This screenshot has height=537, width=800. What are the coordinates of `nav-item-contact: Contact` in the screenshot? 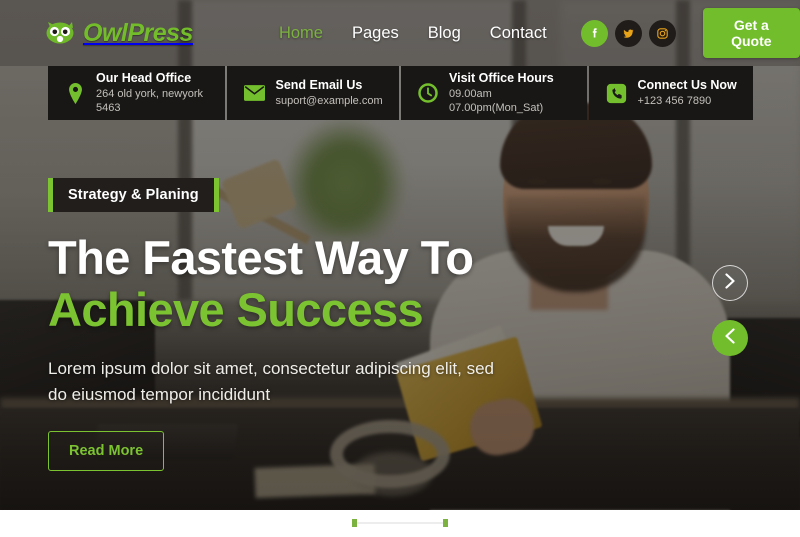 It's located at (518, 33).